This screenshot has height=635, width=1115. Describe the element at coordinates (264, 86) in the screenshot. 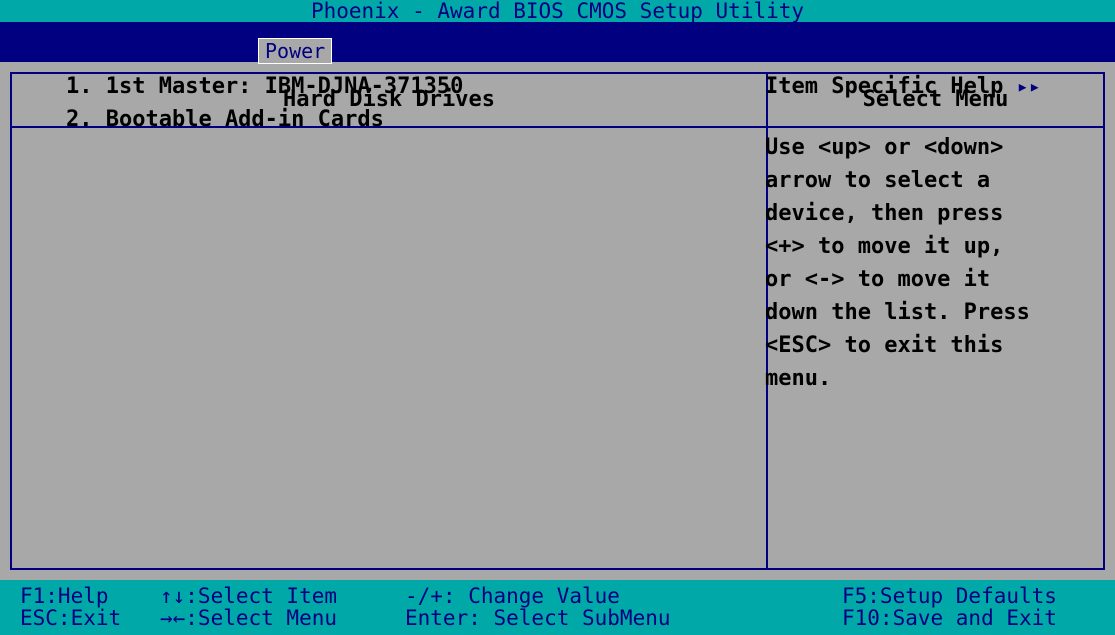

I see `boot-device-item: 1. 1st Master: IBM-DJNA-371350` at that location.